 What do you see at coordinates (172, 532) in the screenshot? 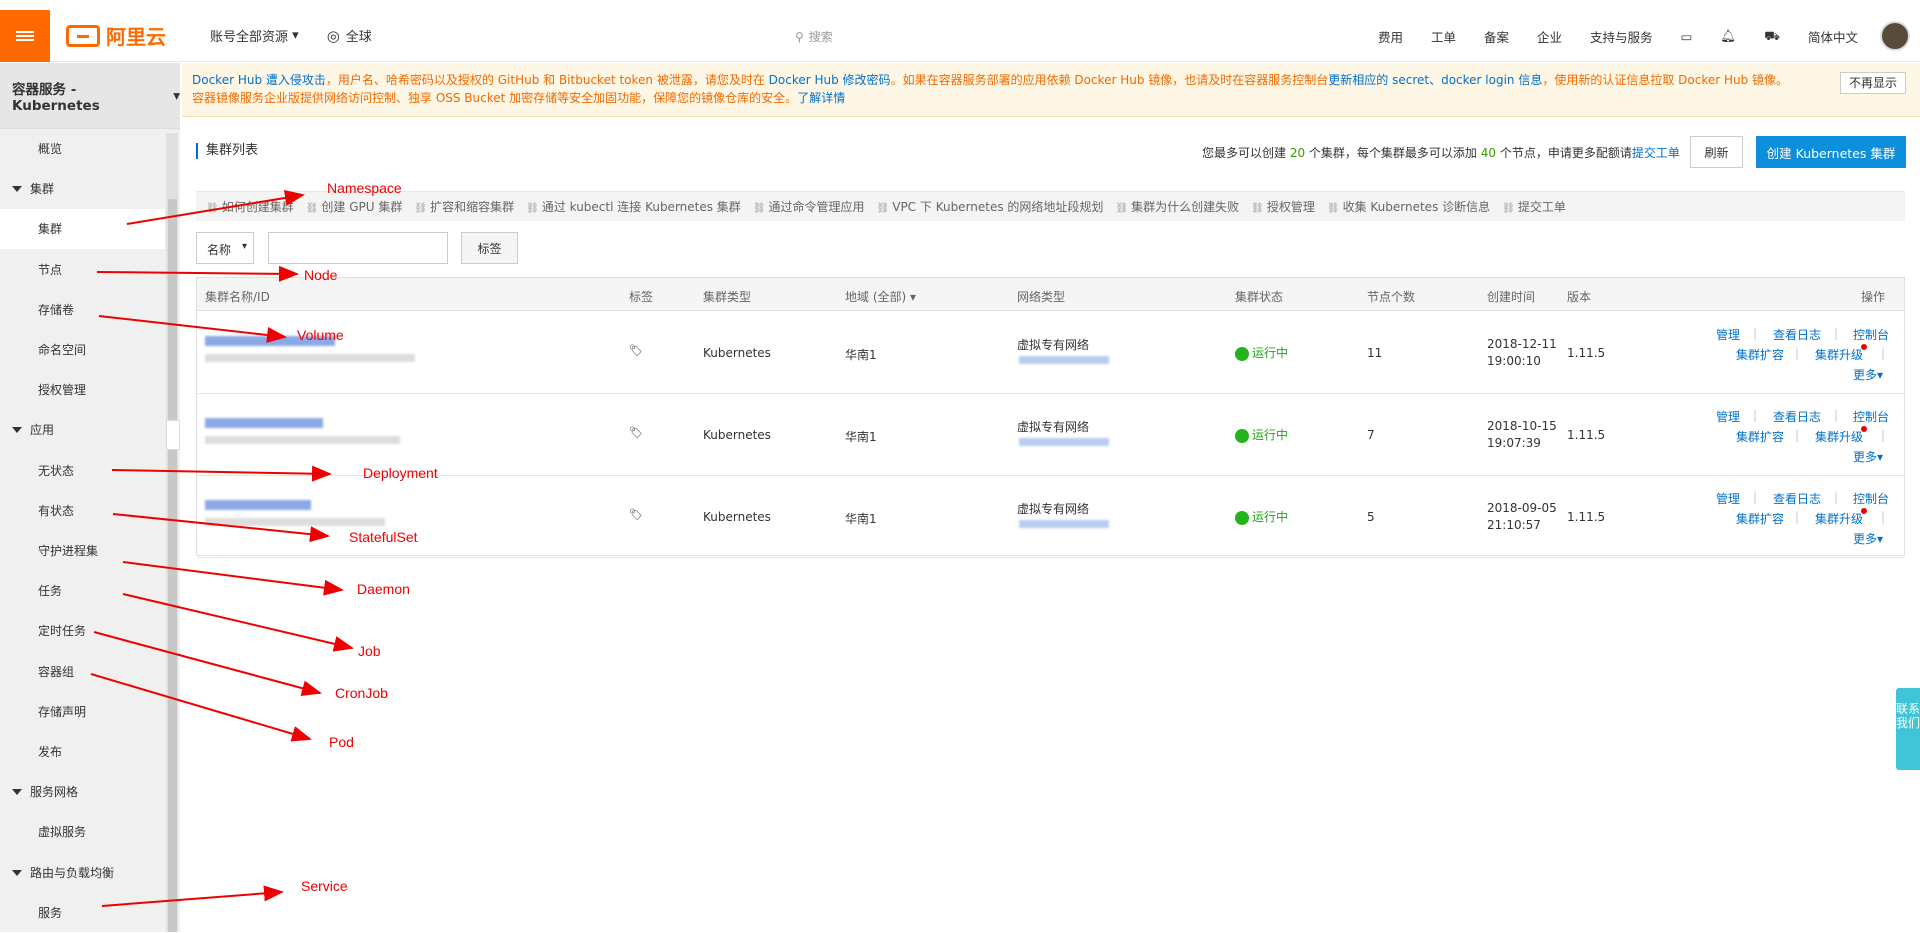
I see `sidebar-scrollbar` at bounding box center [172, 532].